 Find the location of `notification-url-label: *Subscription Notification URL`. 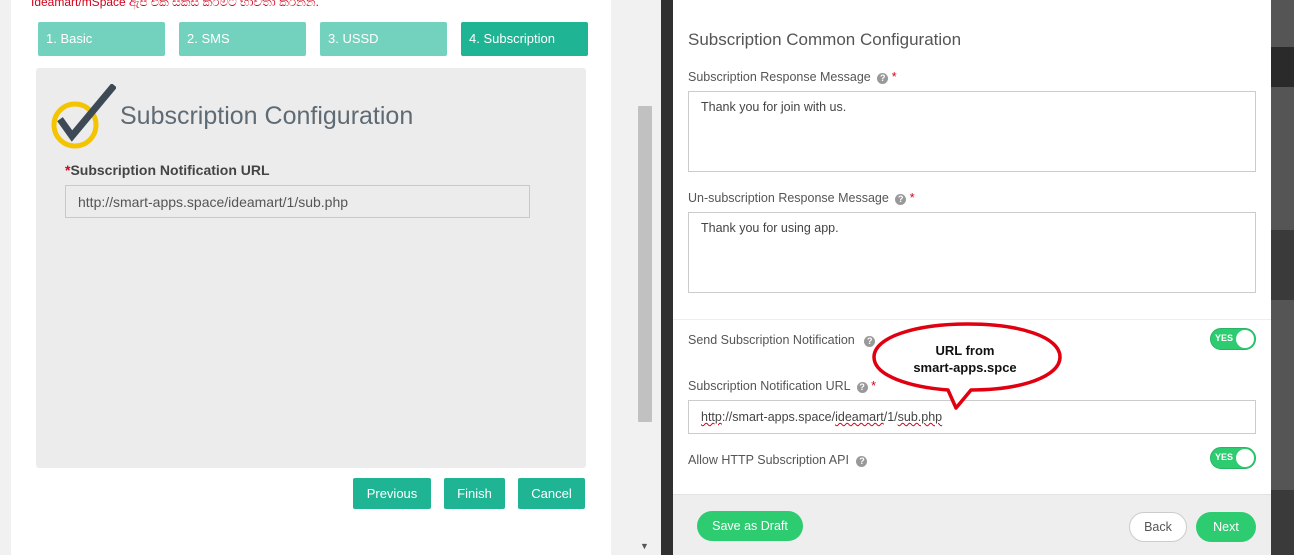

notification-url-label: *Subscription Notification URL is located at coordinates (167, 170).